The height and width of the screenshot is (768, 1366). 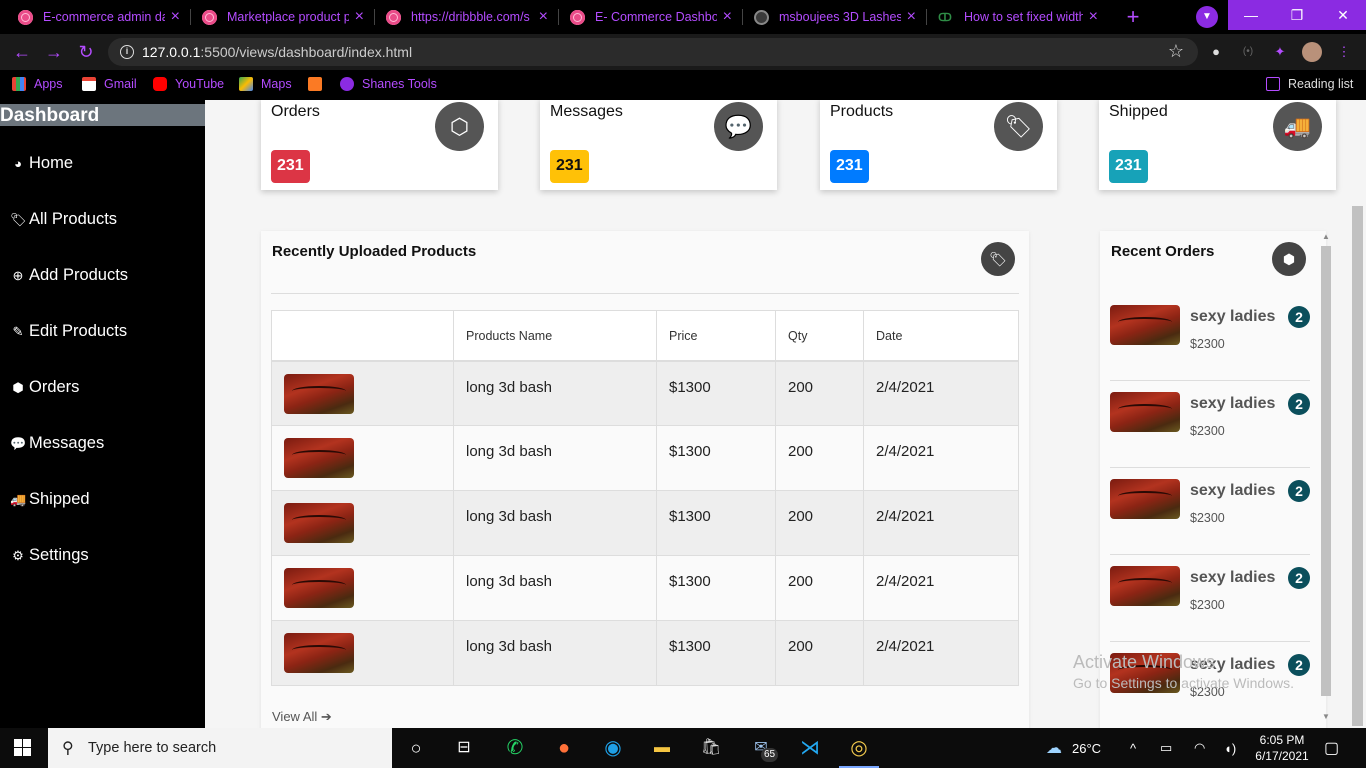 I want to click on orders-scrollbar: ▲ ▼, so click(x=1325, y=477).